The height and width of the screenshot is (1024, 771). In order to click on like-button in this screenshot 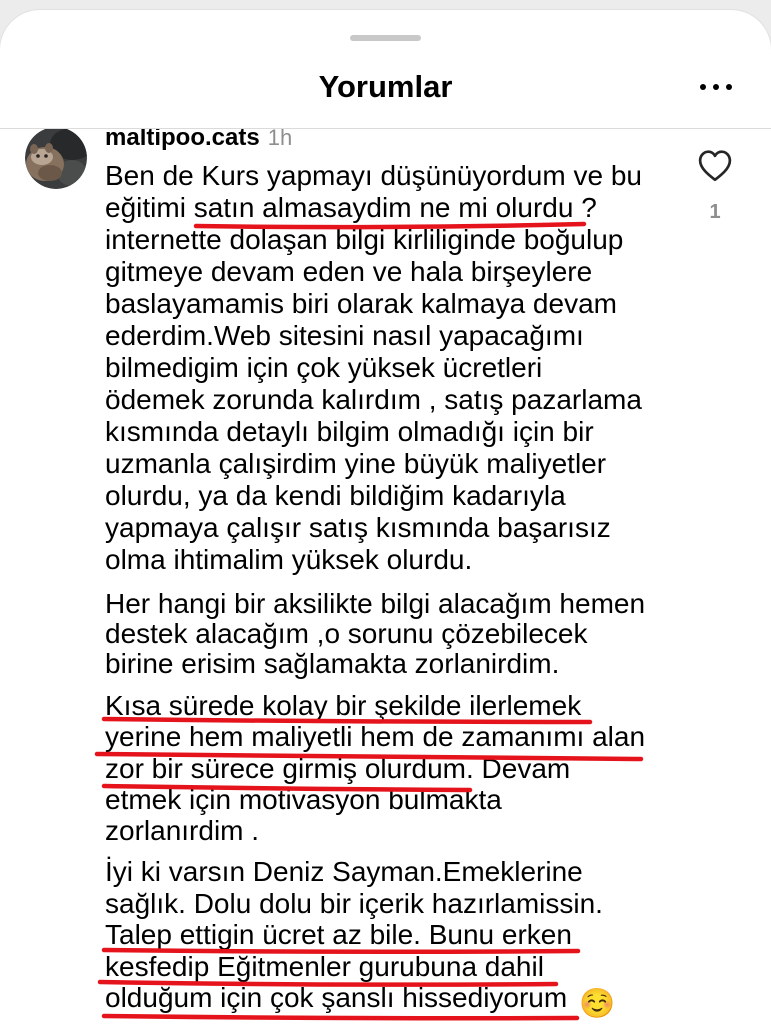, I will do `click(715, 165)`.